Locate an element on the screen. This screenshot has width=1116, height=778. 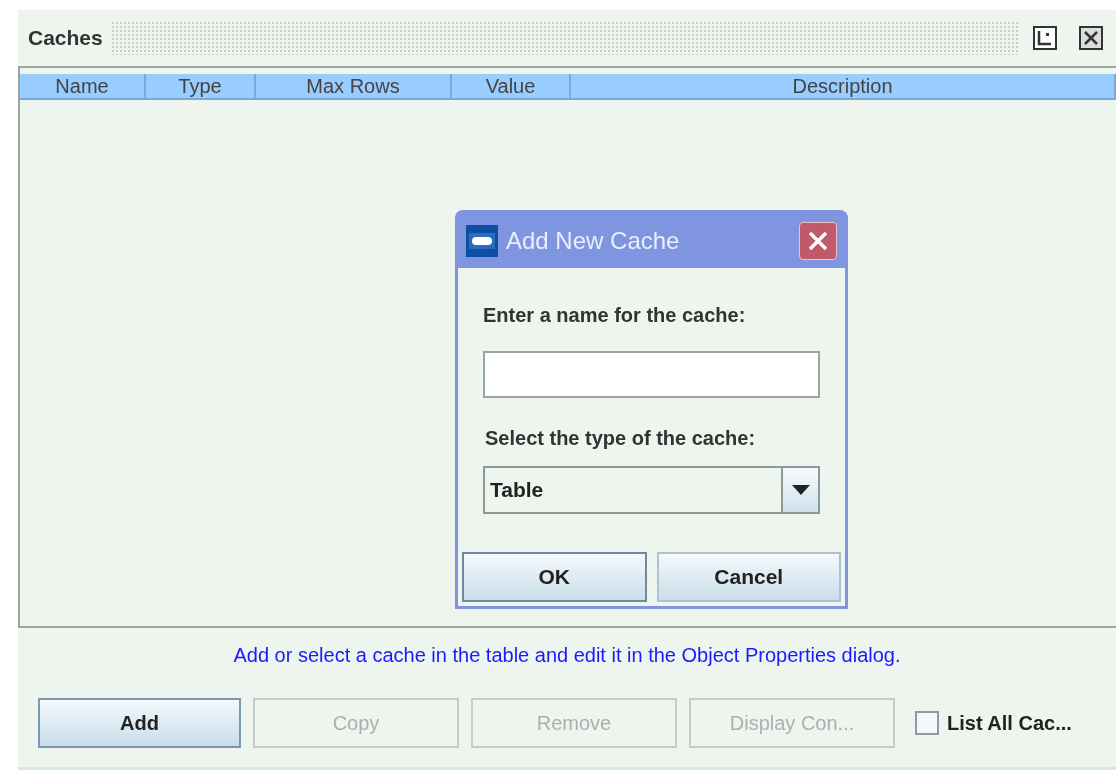
column-header: Max Rows is located at coordinates (354, 86).